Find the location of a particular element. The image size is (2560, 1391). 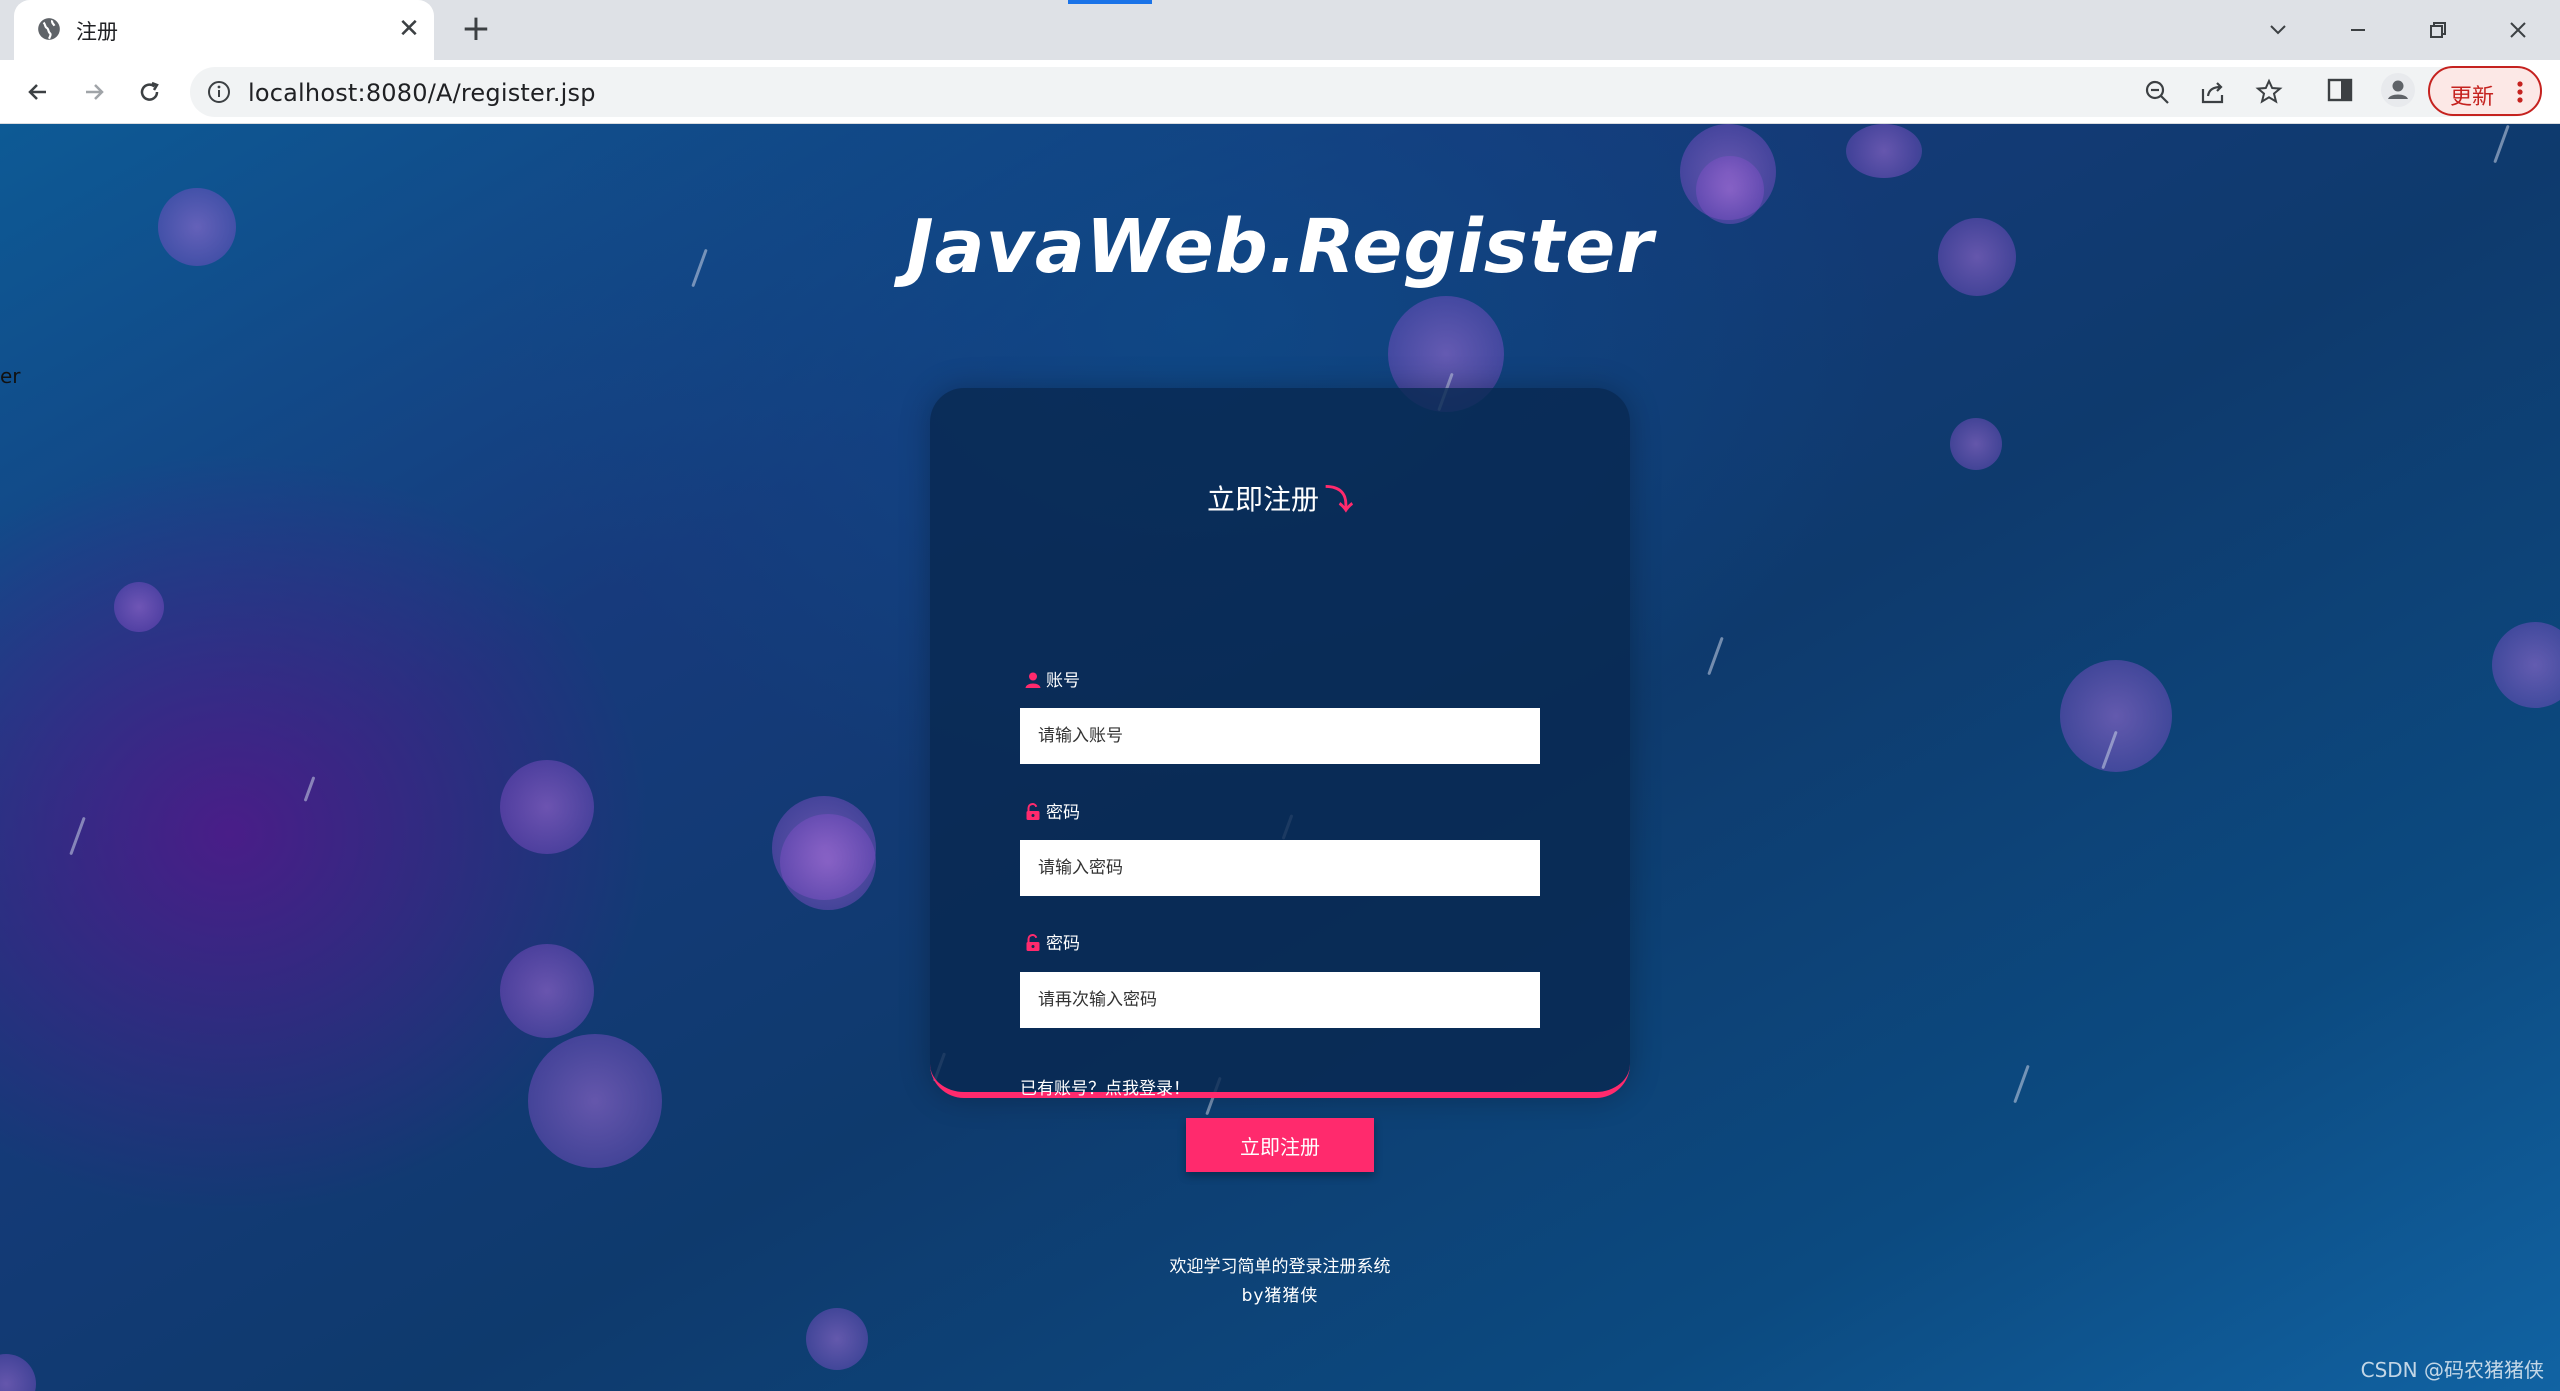

confirm-password-label: 密码 is located at coordinates (1052, 941).